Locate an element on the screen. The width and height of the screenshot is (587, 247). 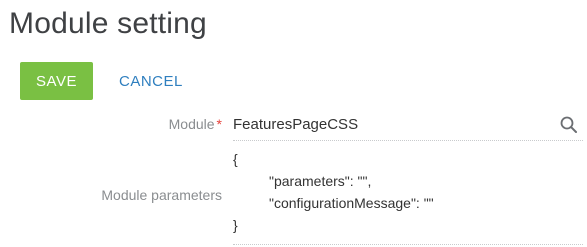
module-parameters-label: Module parameters is located at coordinates (161, 195).